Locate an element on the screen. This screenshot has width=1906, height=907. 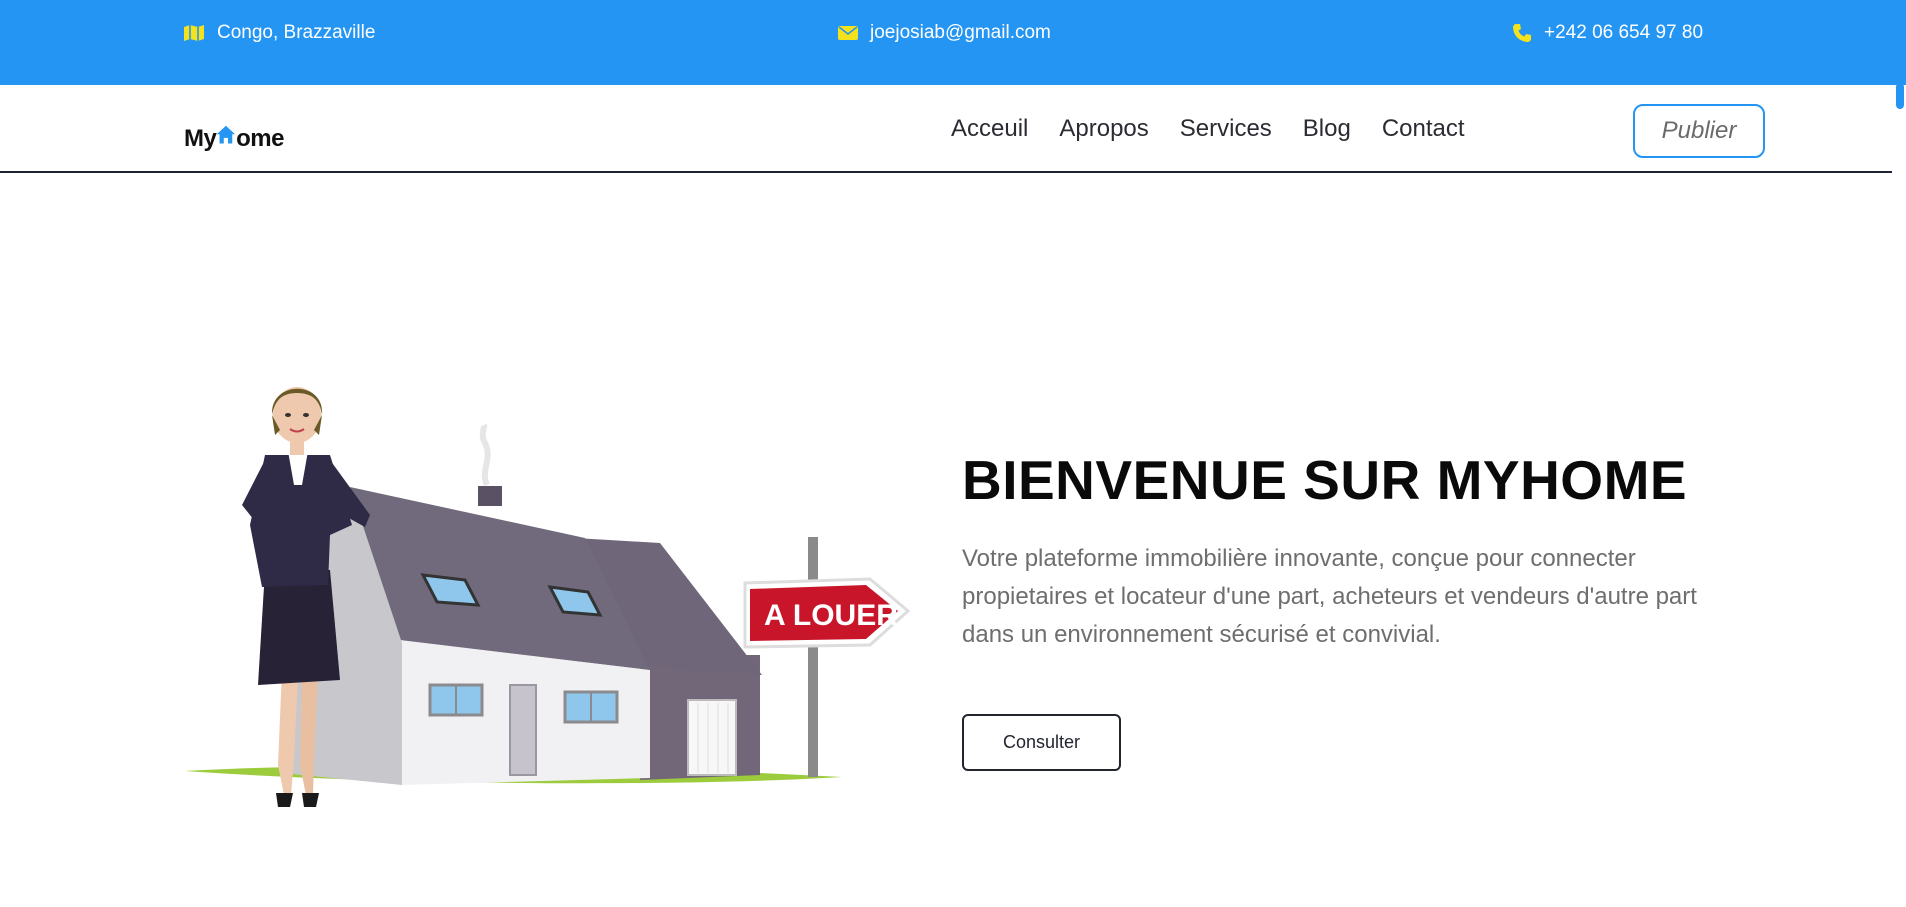
nav-links: Acceuil Apropos Services Blog Contact is located at coordinates (1223, 129).